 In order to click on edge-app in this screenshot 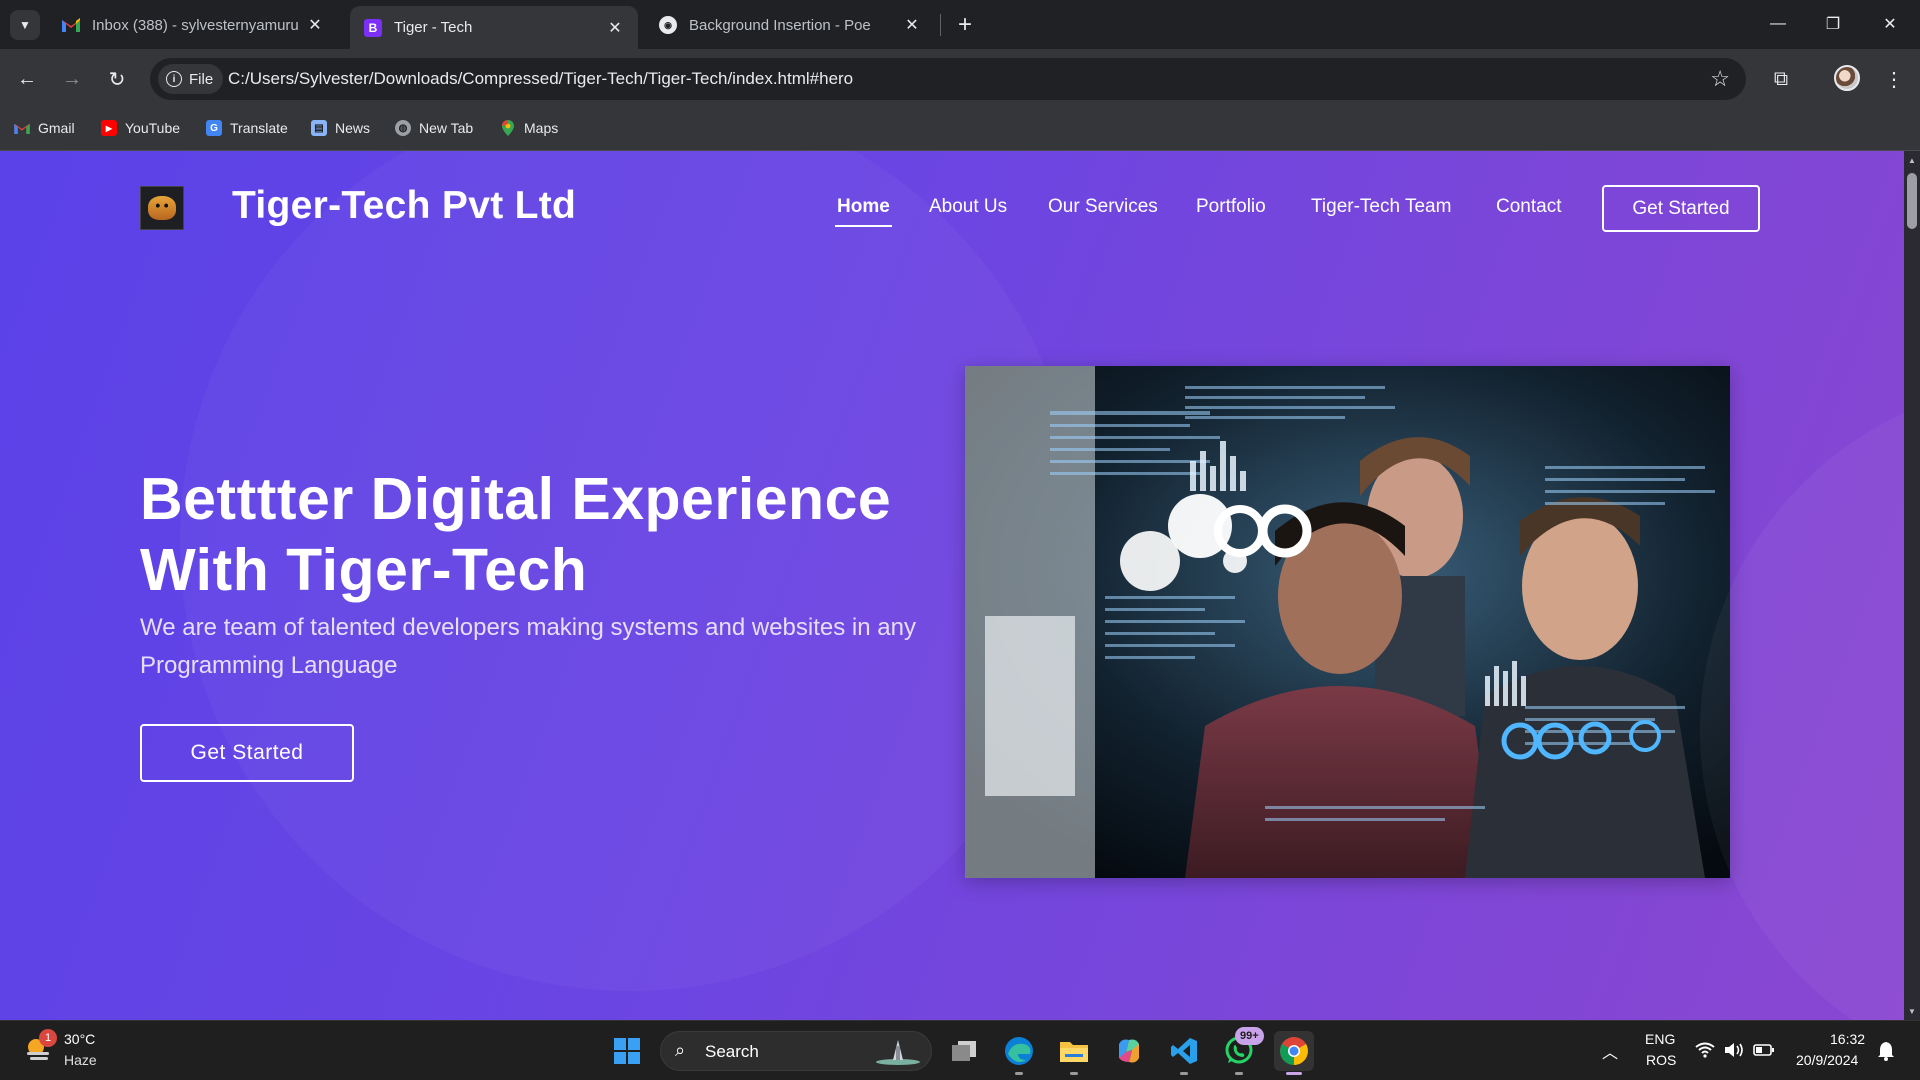, I will do `click(1019, 1053)`.